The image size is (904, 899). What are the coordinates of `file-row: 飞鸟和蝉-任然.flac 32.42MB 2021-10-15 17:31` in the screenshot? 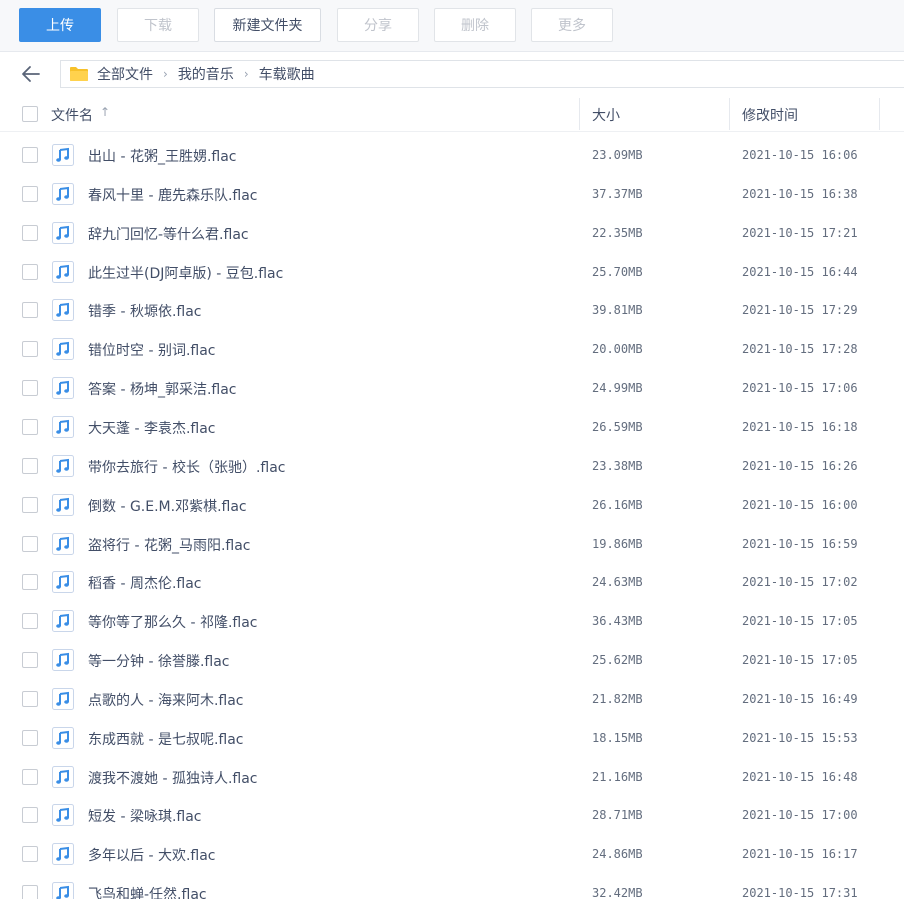 It's located at (452, 886).